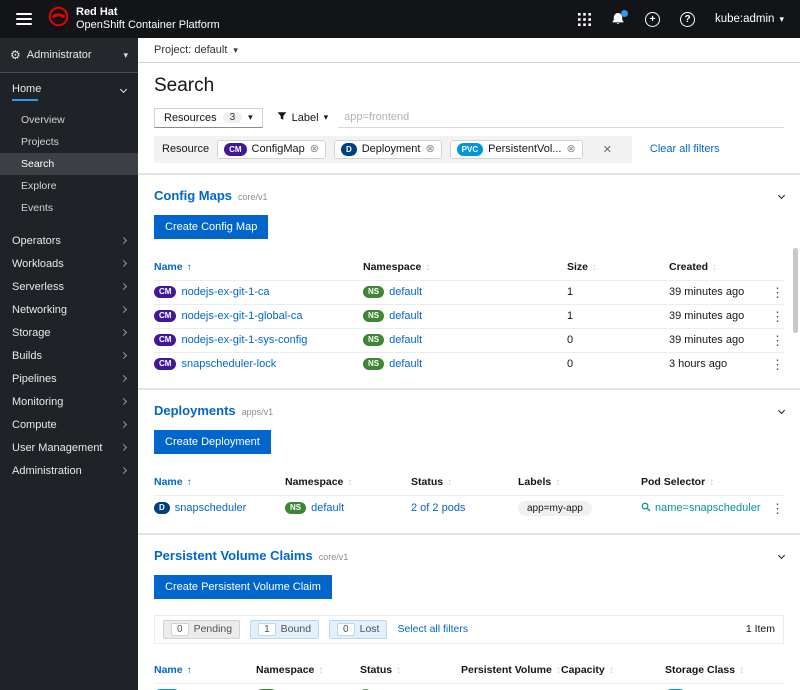 This screenshot has height=690, width=800. Describe the element at coordinates (745, 19) in the screenshot. I see `user-name: kube:admin` at that location.